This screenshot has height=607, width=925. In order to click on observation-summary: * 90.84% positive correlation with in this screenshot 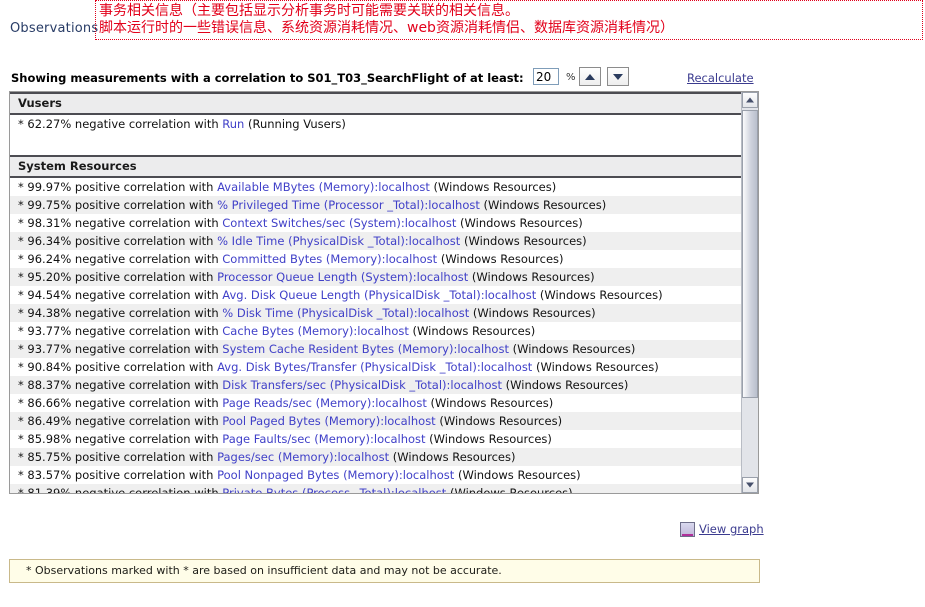, I will do `click(118, 367)`.